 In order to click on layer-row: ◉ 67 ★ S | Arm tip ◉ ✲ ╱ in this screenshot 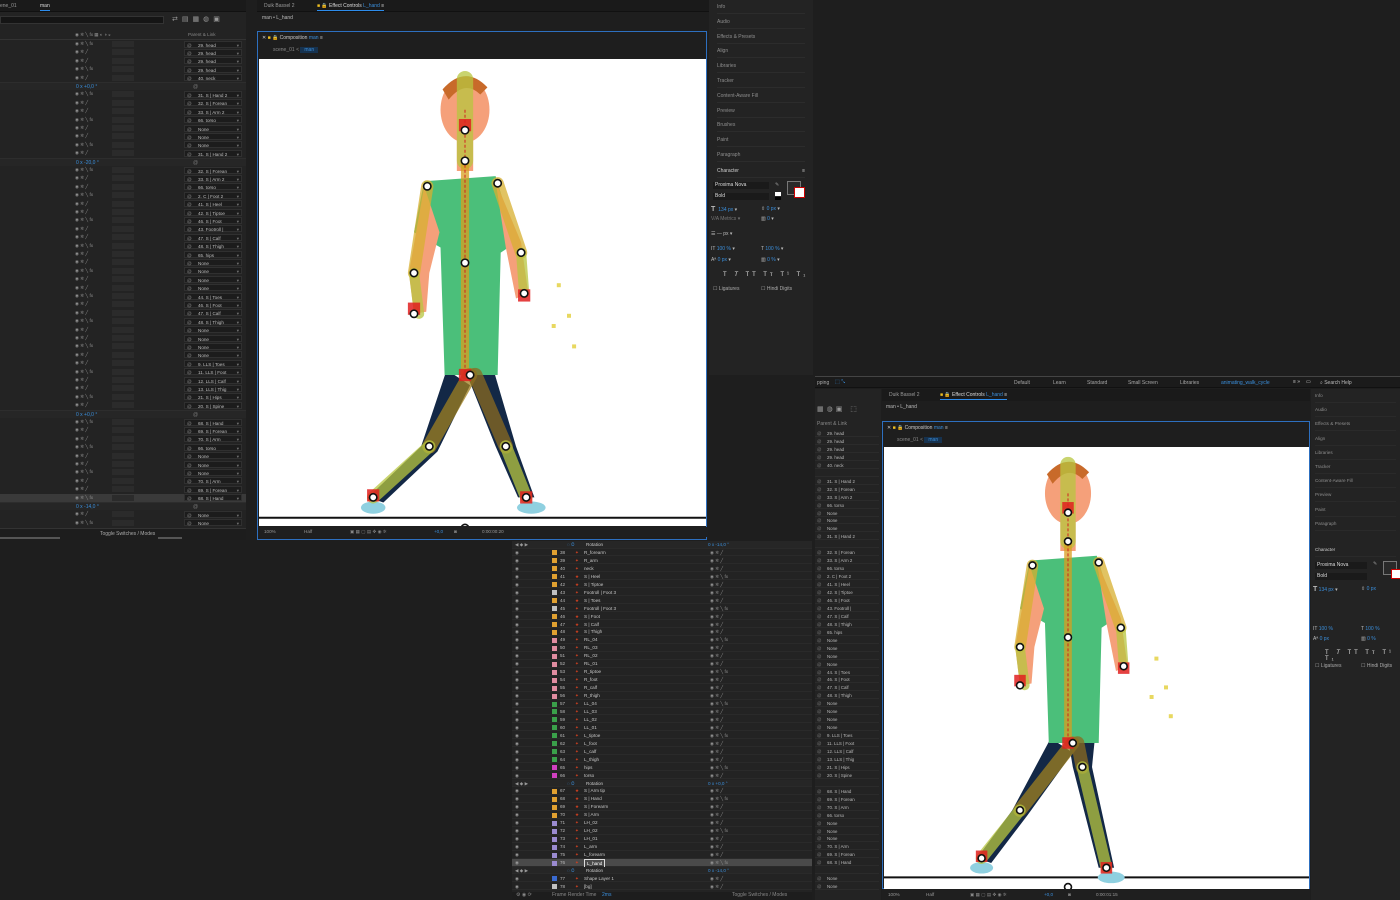, I will do `click(662, 791)`.